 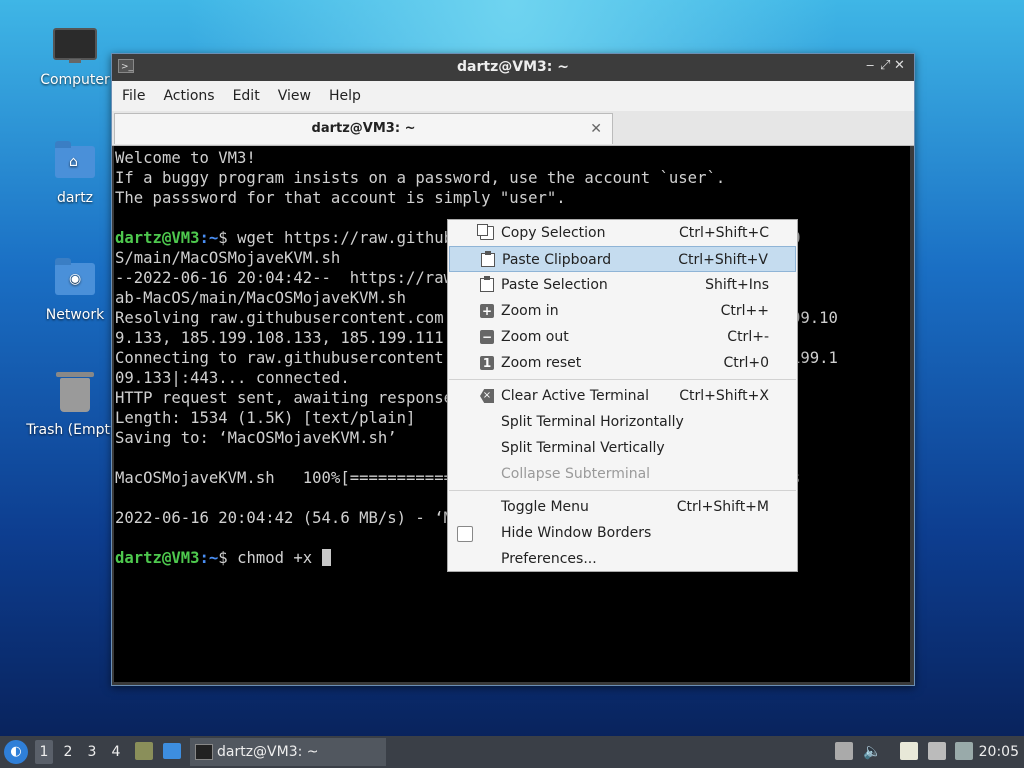 I want to click on menu-item-hide-window-borders: Hide Window Borders, so click(x=622, y=533).